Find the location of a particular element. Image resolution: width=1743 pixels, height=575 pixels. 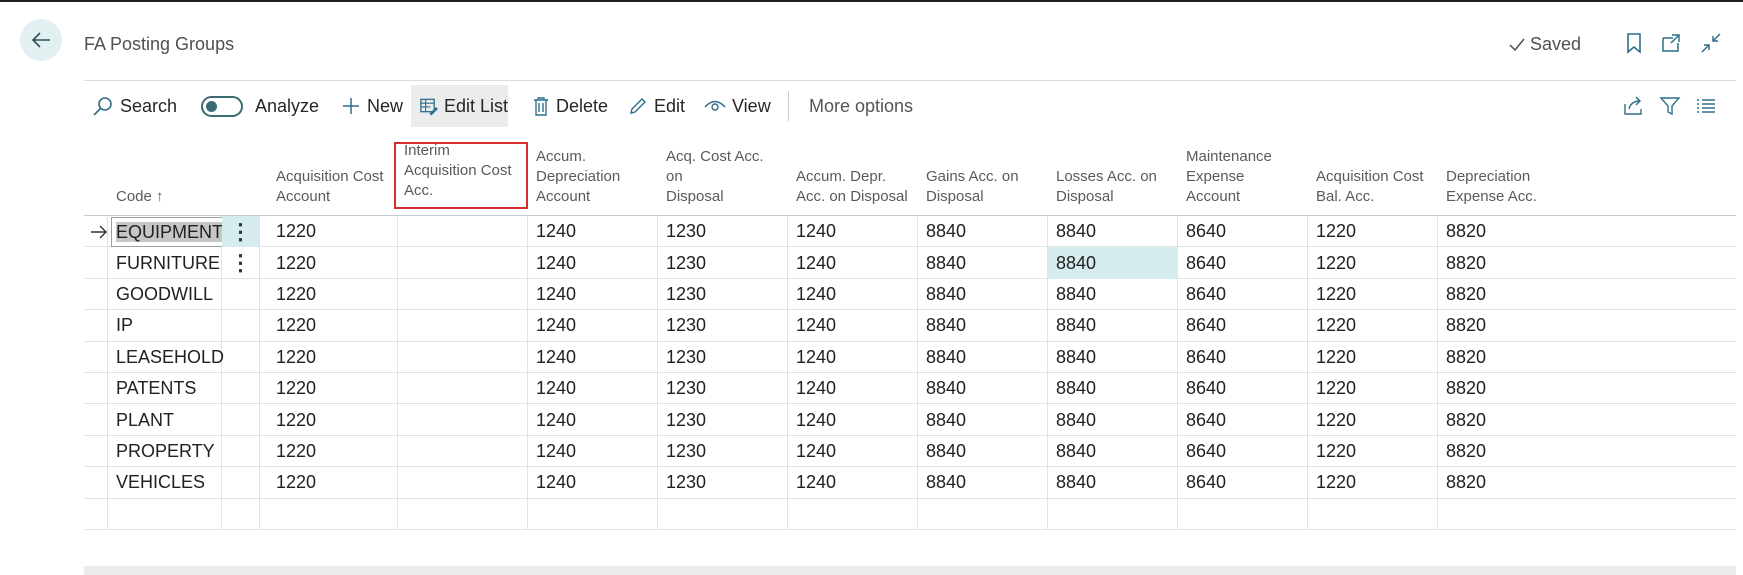

open-new-window-button is located at coordinates (1671, 43).